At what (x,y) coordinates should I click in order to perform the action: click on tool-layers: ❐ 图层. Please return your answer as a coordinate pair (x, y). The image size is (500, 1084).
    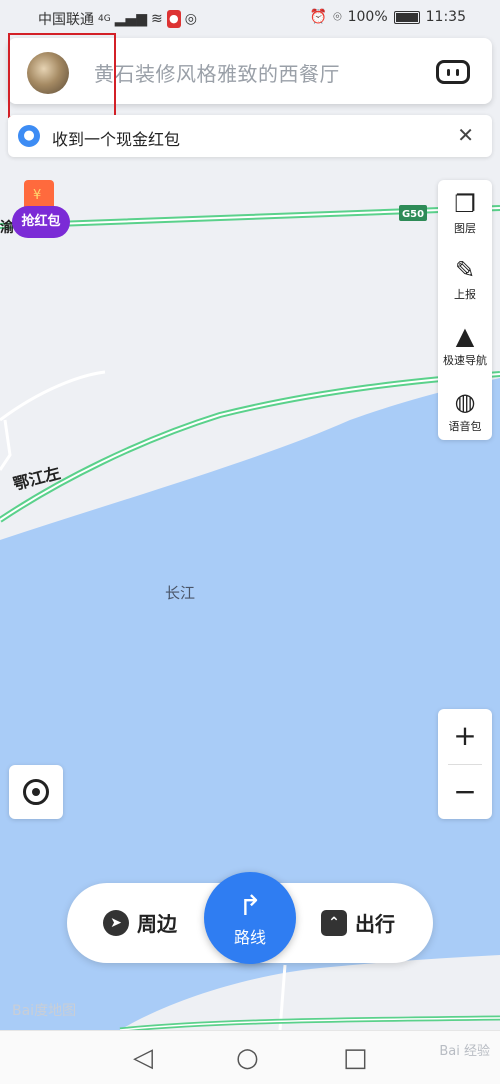
    Looking at the image, I should click on (465, 212).